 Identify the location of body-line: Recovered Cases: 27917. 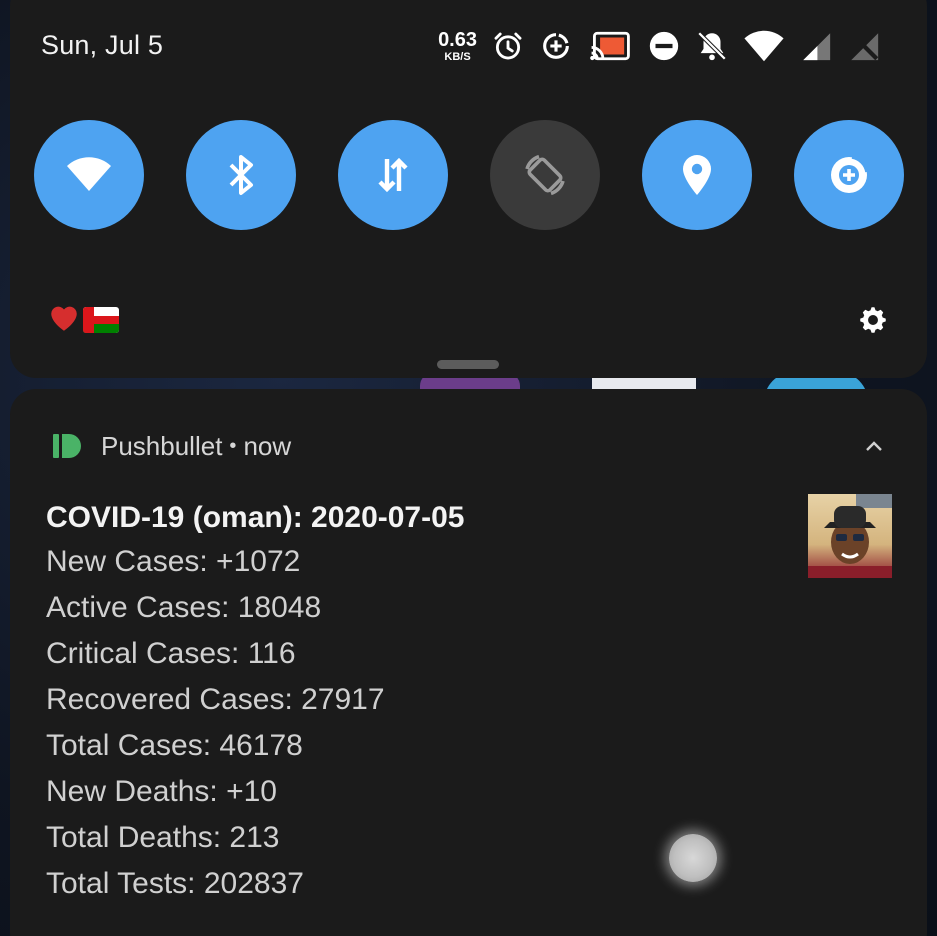
(215, 699).